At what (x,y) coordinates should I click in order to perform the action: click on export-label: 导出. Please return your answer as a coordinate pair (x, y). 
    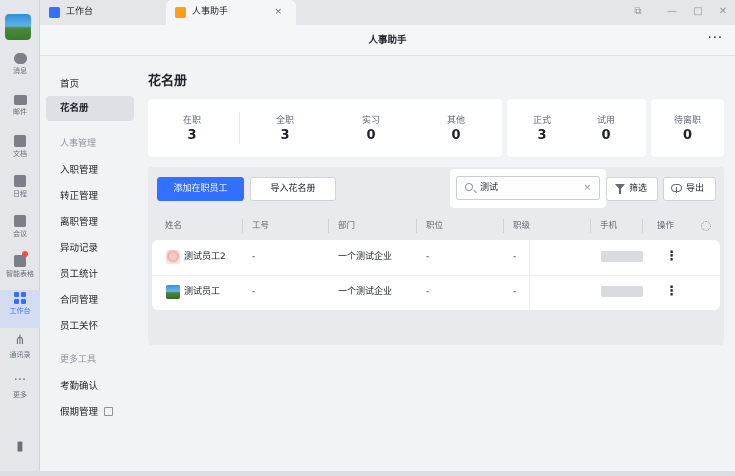
    Looking at the image, I should click on (695, 189).